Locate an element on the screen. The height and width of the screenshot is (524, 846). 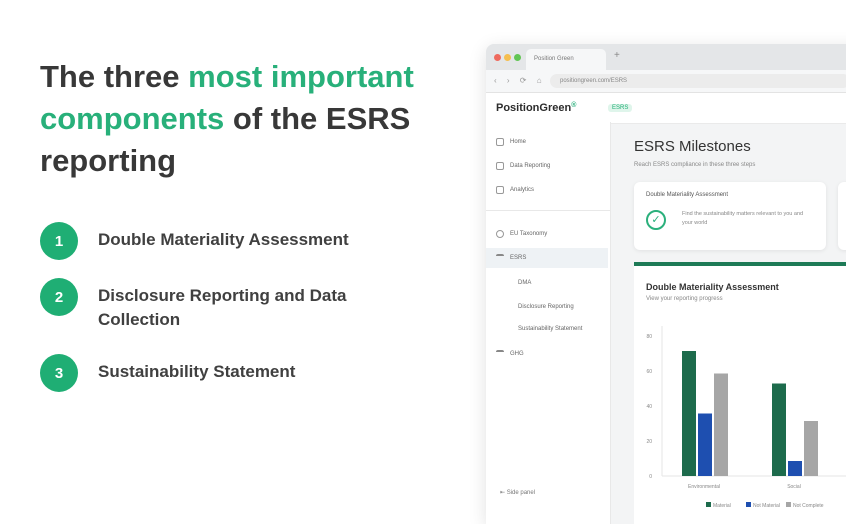
y-tick-label: 0 is located at coordinates (650, 477).